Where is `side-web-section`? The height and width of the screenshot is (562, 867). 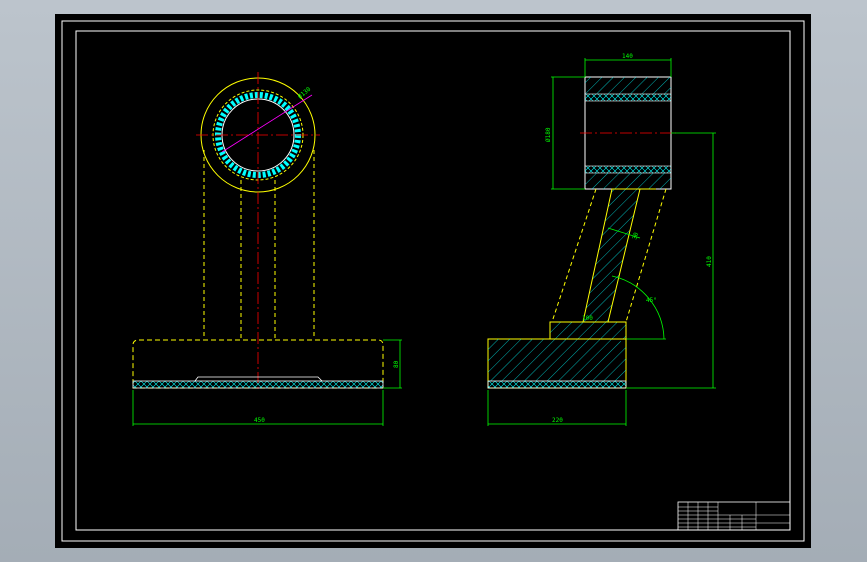 side-web-section is located at coordinates (611, 255).